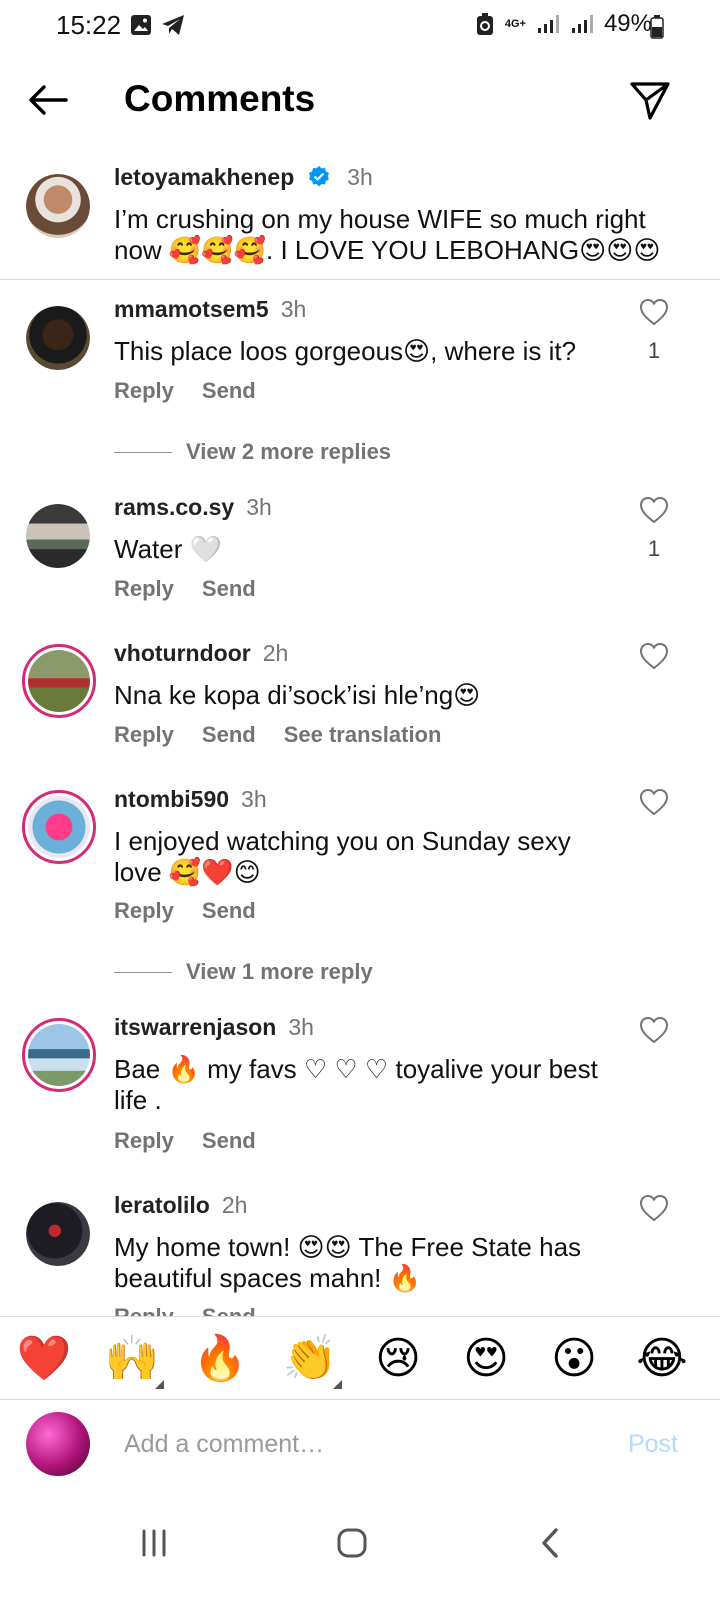 This screenshot has height=1600, width=720. I want to click on comment-header: mmamotsem5 3h, so click(210, 309).